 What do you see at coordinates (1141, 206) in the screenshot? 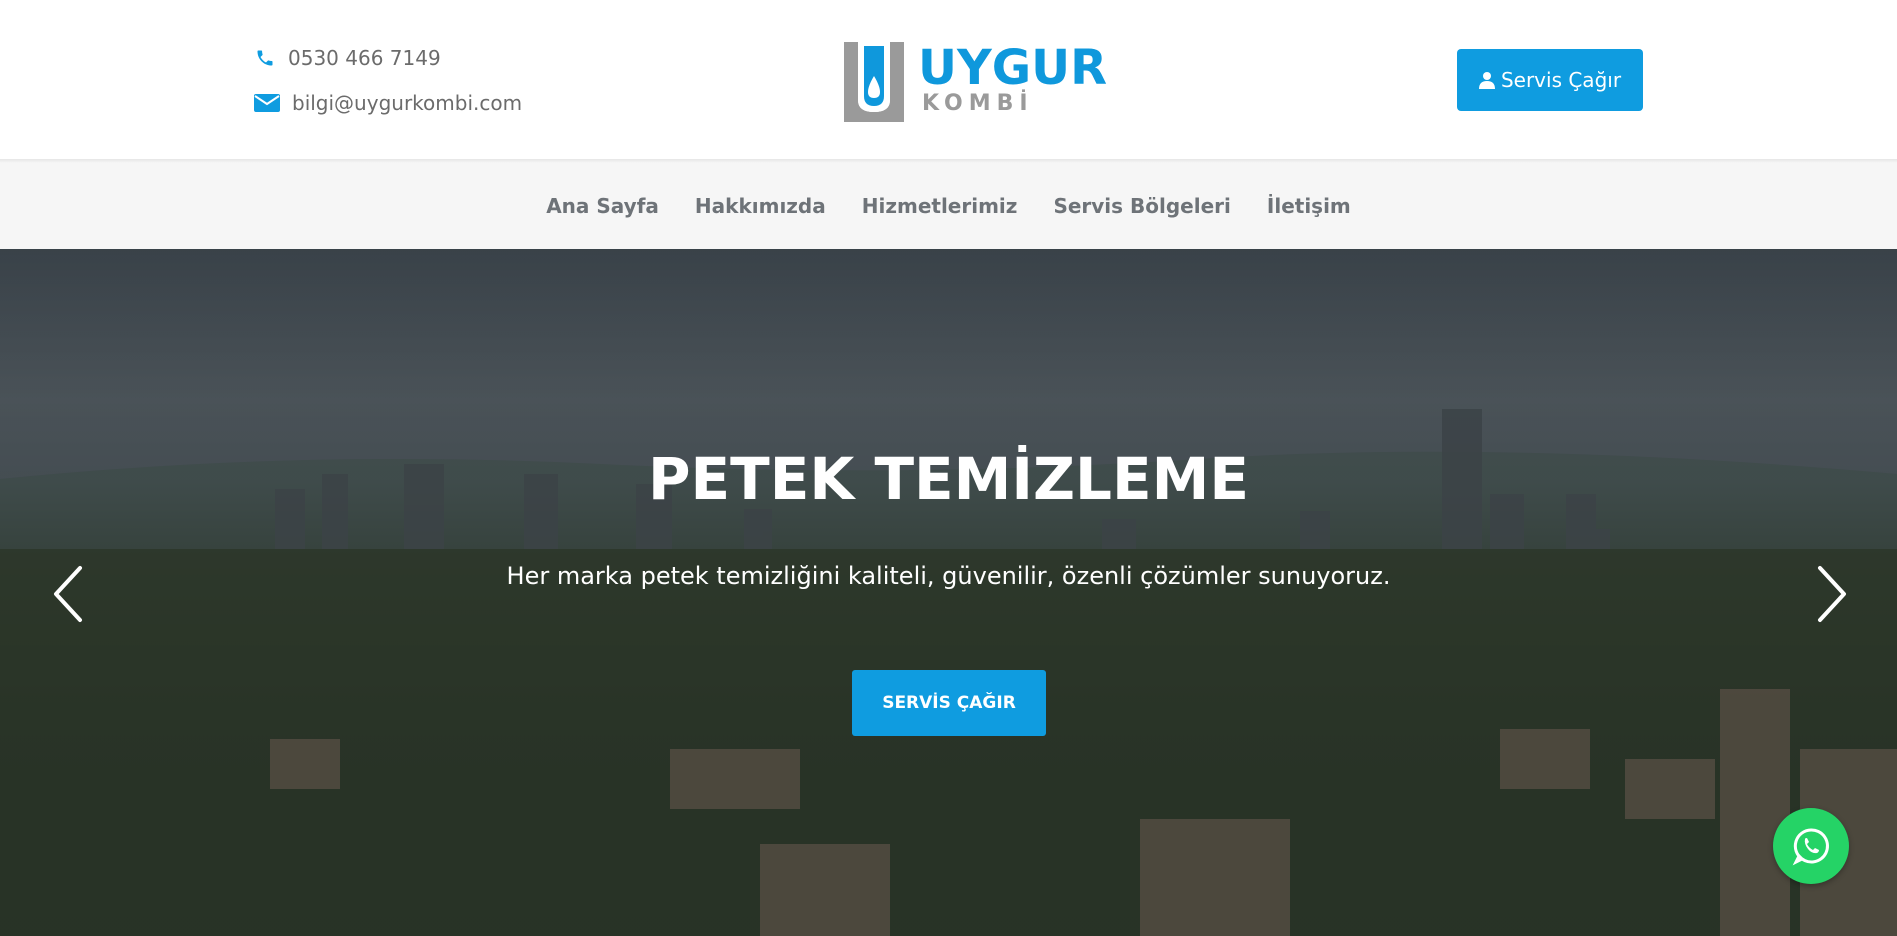
I see `nav-item-service-areas: Servis Bölgeleri` at bounding box center [1141, 206].